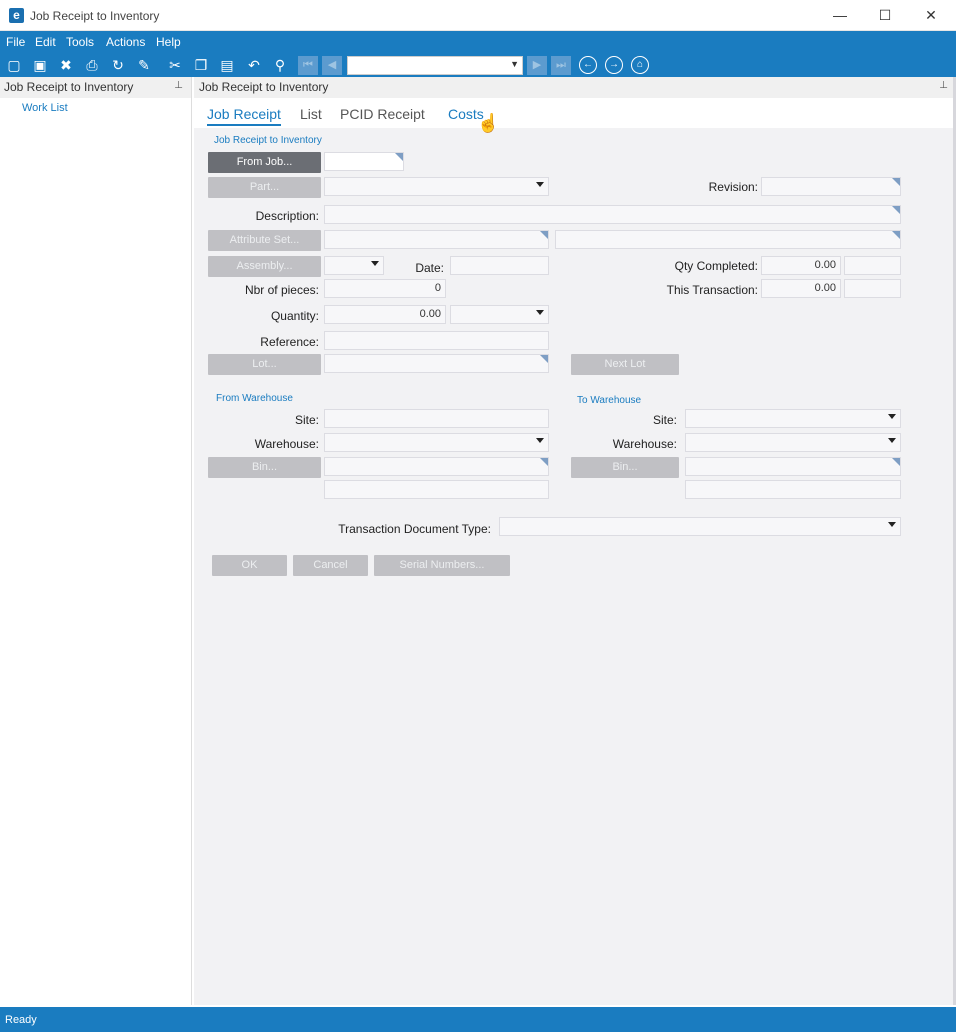 This screenshot has width=956, height=1032. What do you see at coordinates (537, 65) in the screenshot?
I see `next-record-icon: ▶` at bounding box center [537, 65].